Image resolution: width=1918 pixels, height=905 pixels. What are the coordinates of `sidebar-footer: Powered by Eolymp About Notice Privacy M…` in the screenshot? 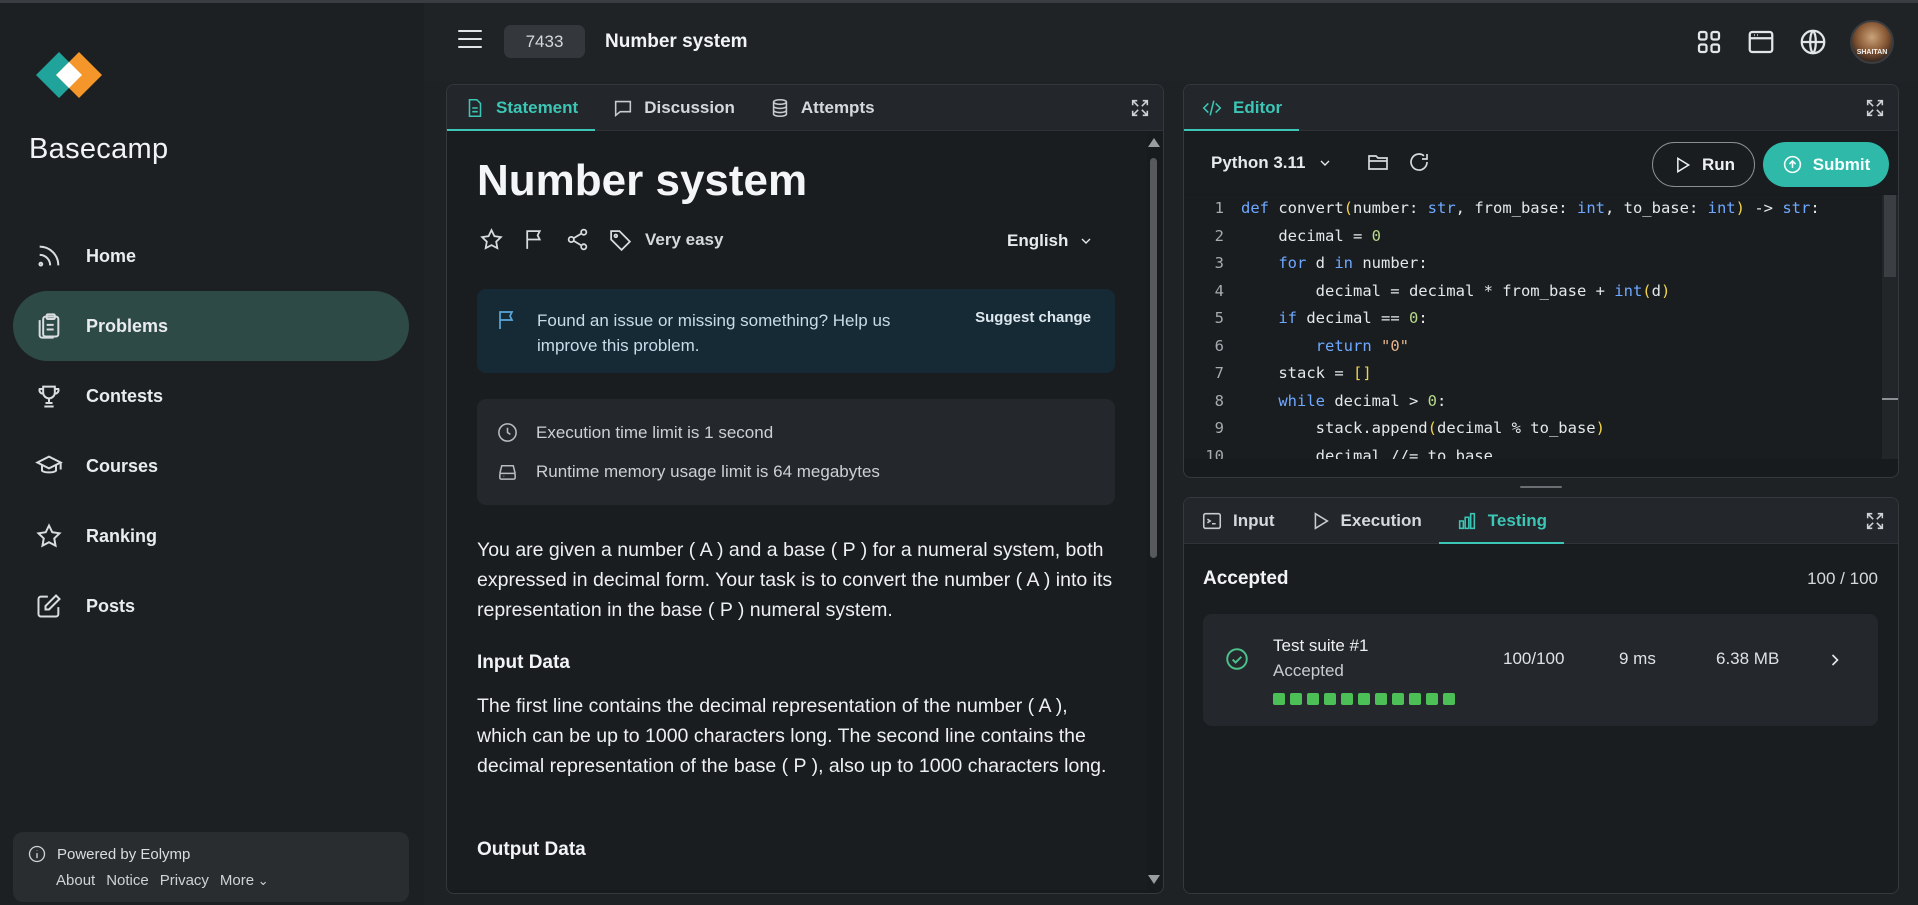 It's located at (211, 867).